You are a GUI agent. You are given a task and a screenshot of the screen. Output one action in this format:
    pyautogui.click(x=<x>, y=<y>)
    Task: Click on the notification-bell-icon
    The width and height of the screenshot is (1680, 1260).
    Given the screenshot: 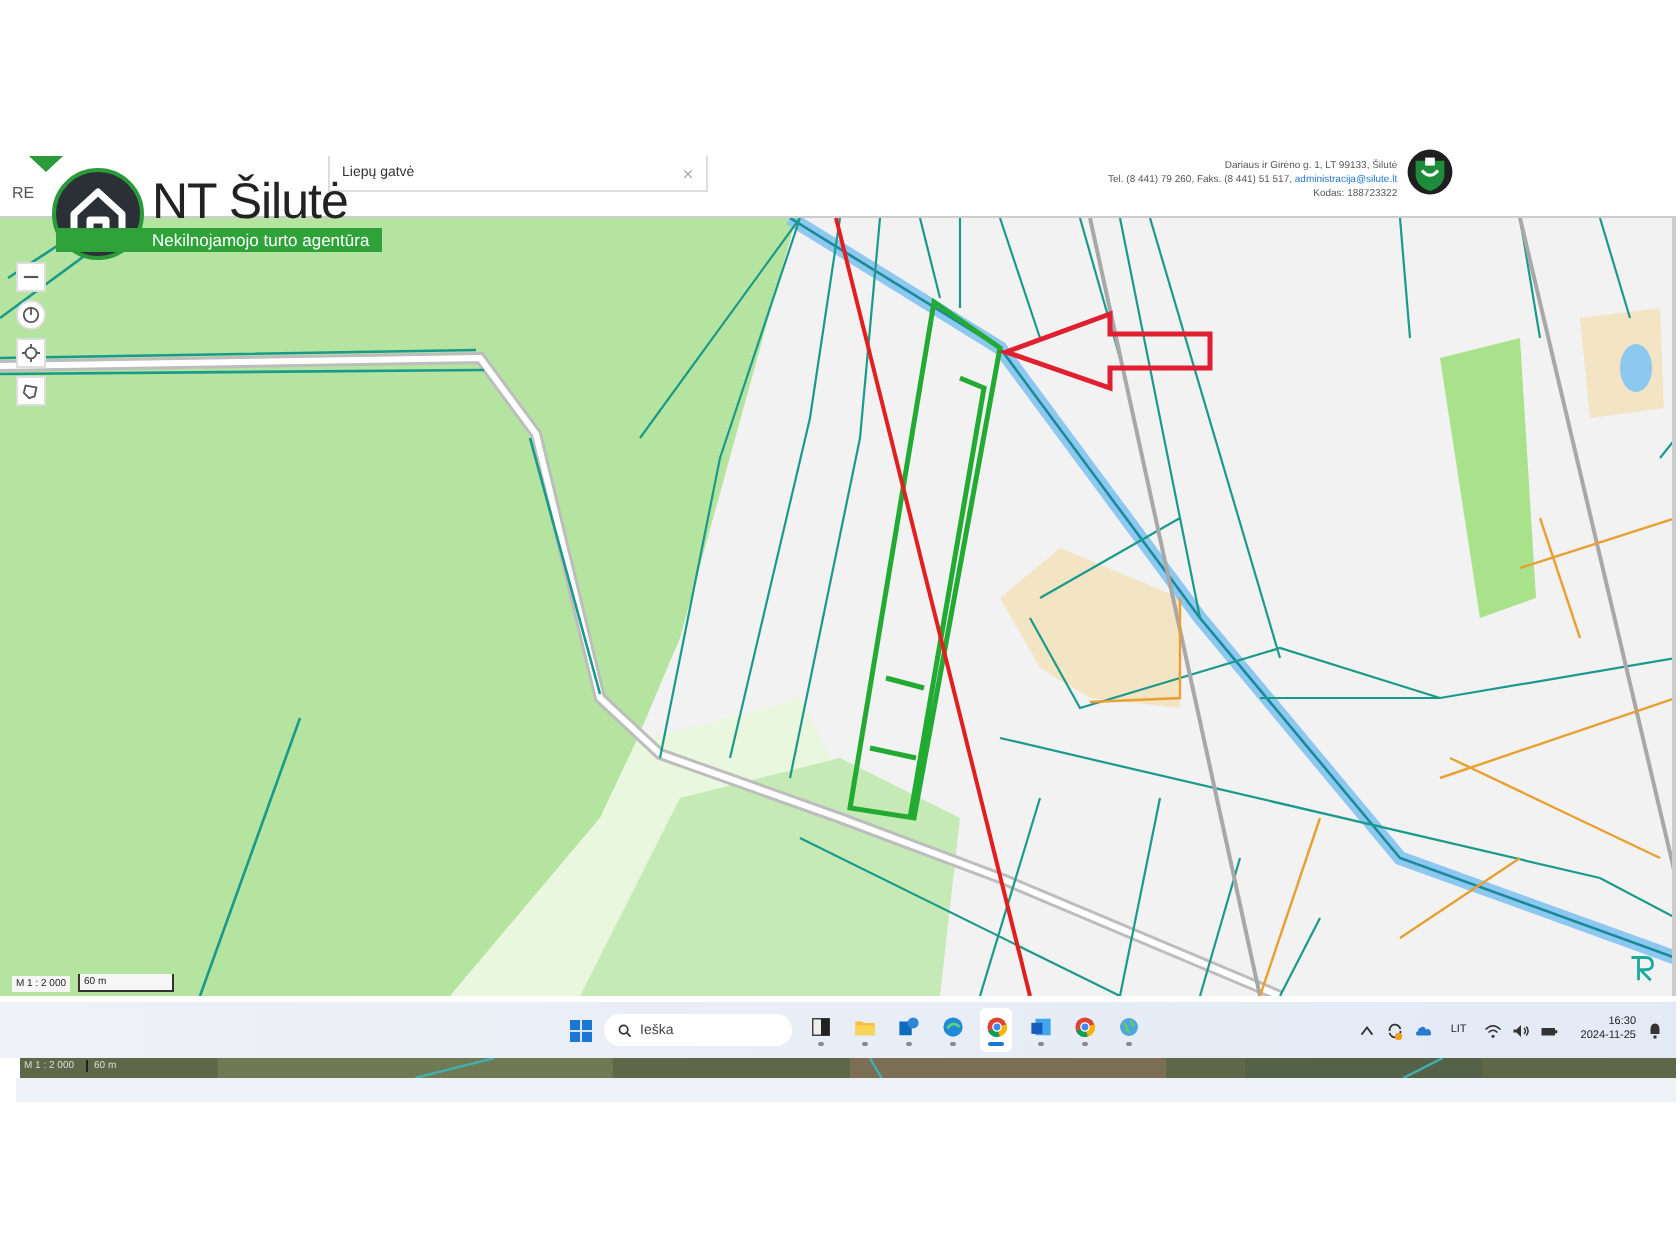 What is the action you would take?
    pyautogui.click(x=1655, y=1030)
    